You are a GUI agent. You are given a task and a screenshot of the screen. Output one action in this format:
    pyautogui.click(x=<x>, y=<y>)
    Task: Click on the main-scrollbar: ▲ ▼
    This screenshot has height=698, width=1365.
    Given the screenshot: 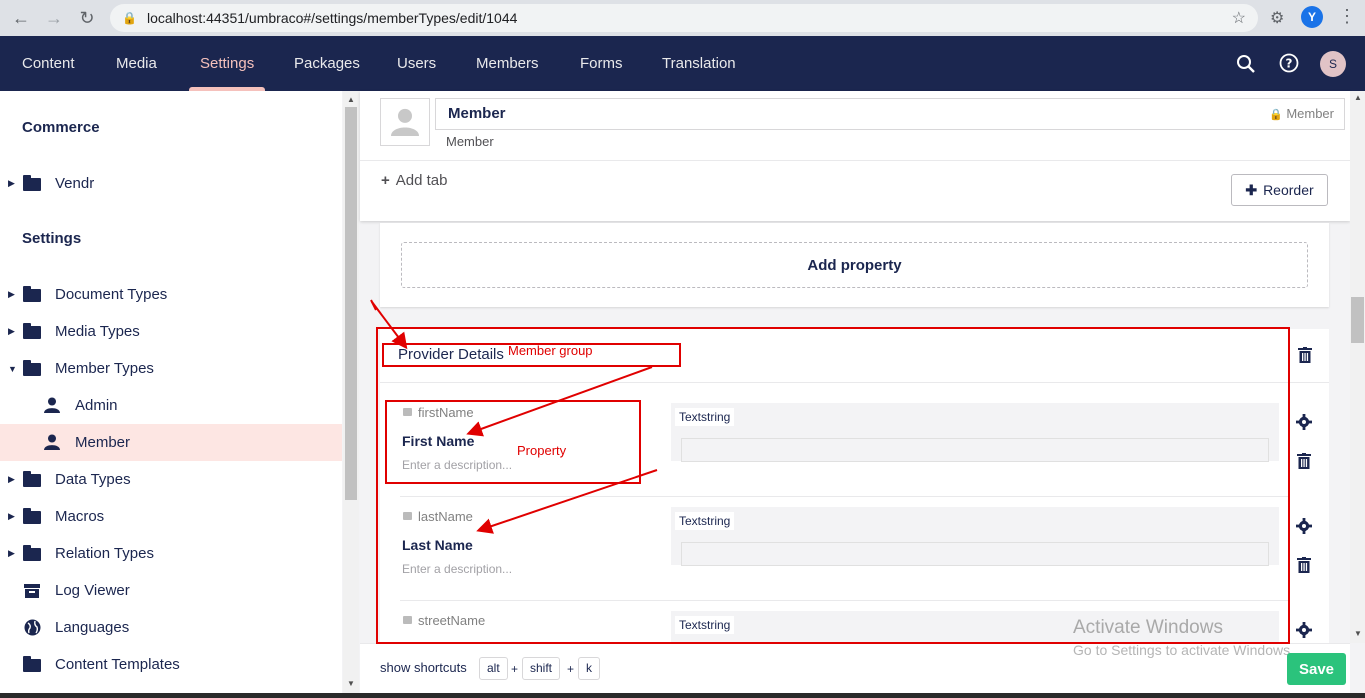 What is the action you would take?
    pyautogui.click(x=1357, y=367)
    